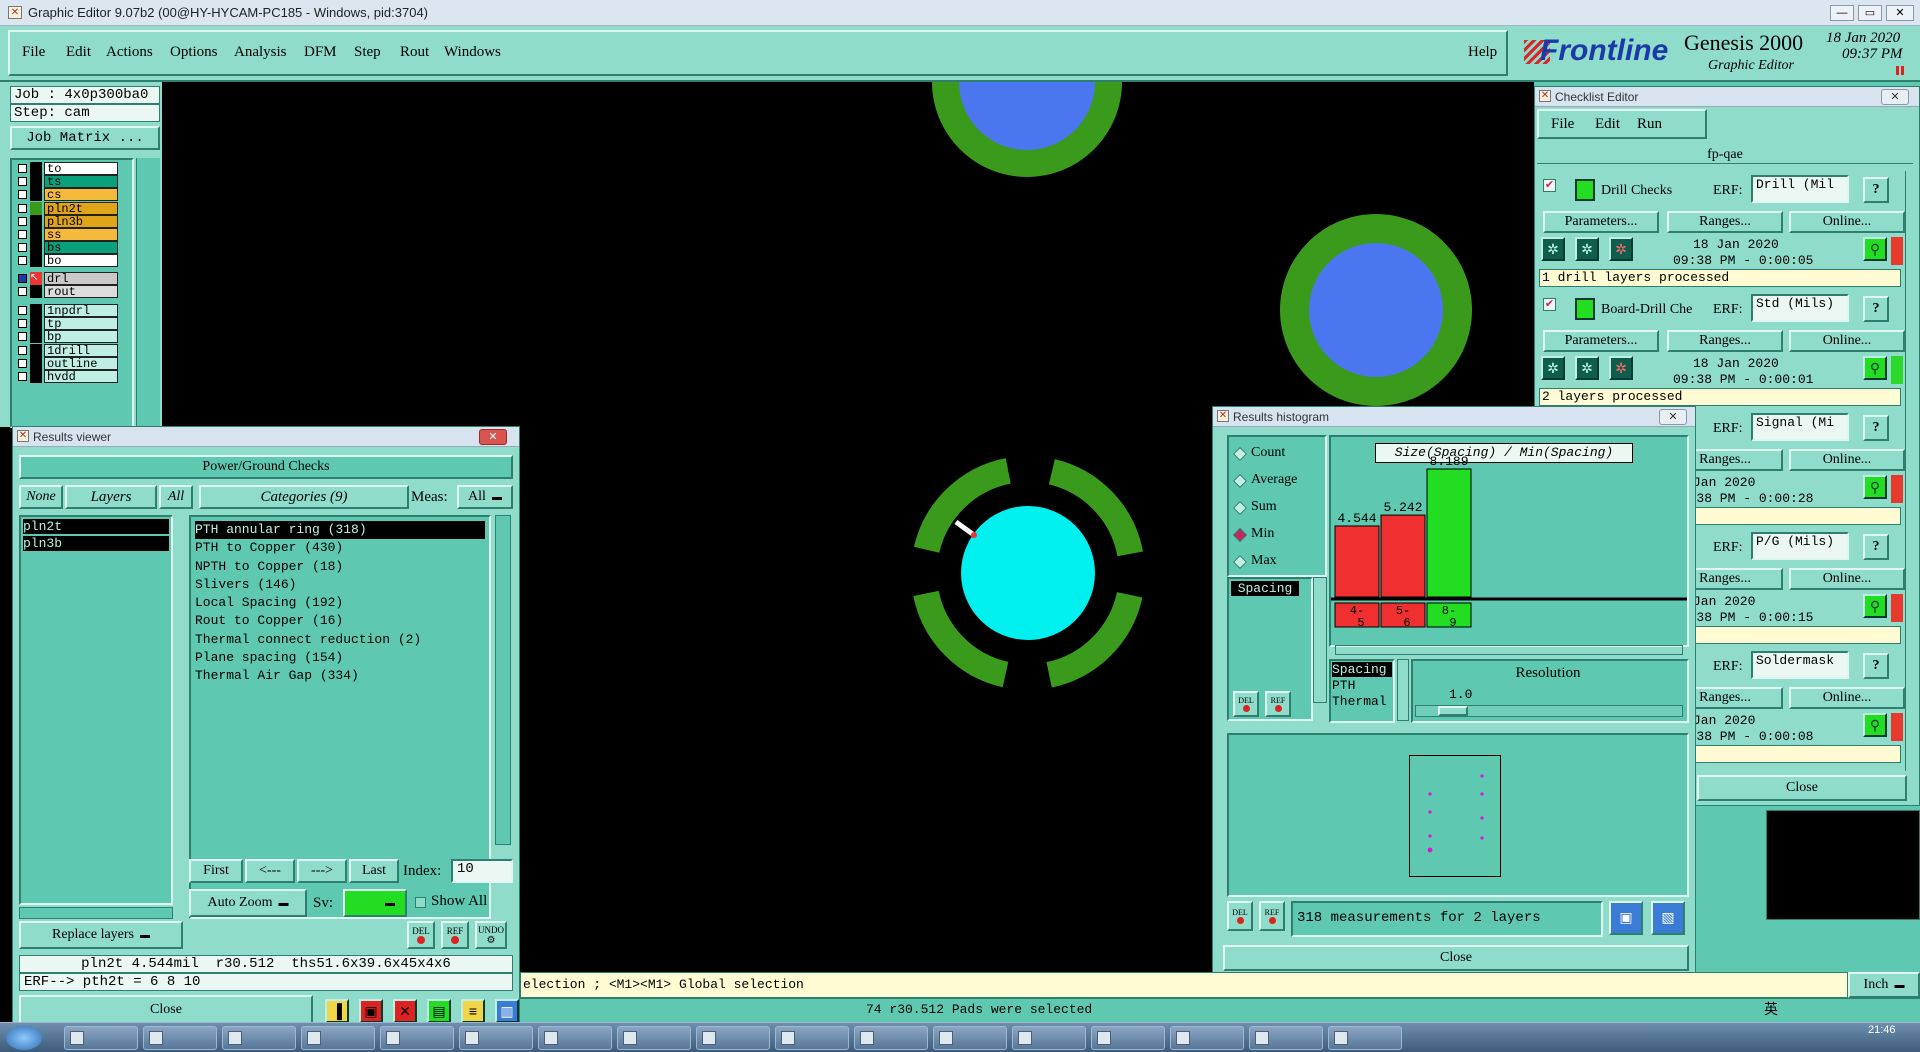  I want to click on zoom-layer-button: ▣, so click(1626, 918).